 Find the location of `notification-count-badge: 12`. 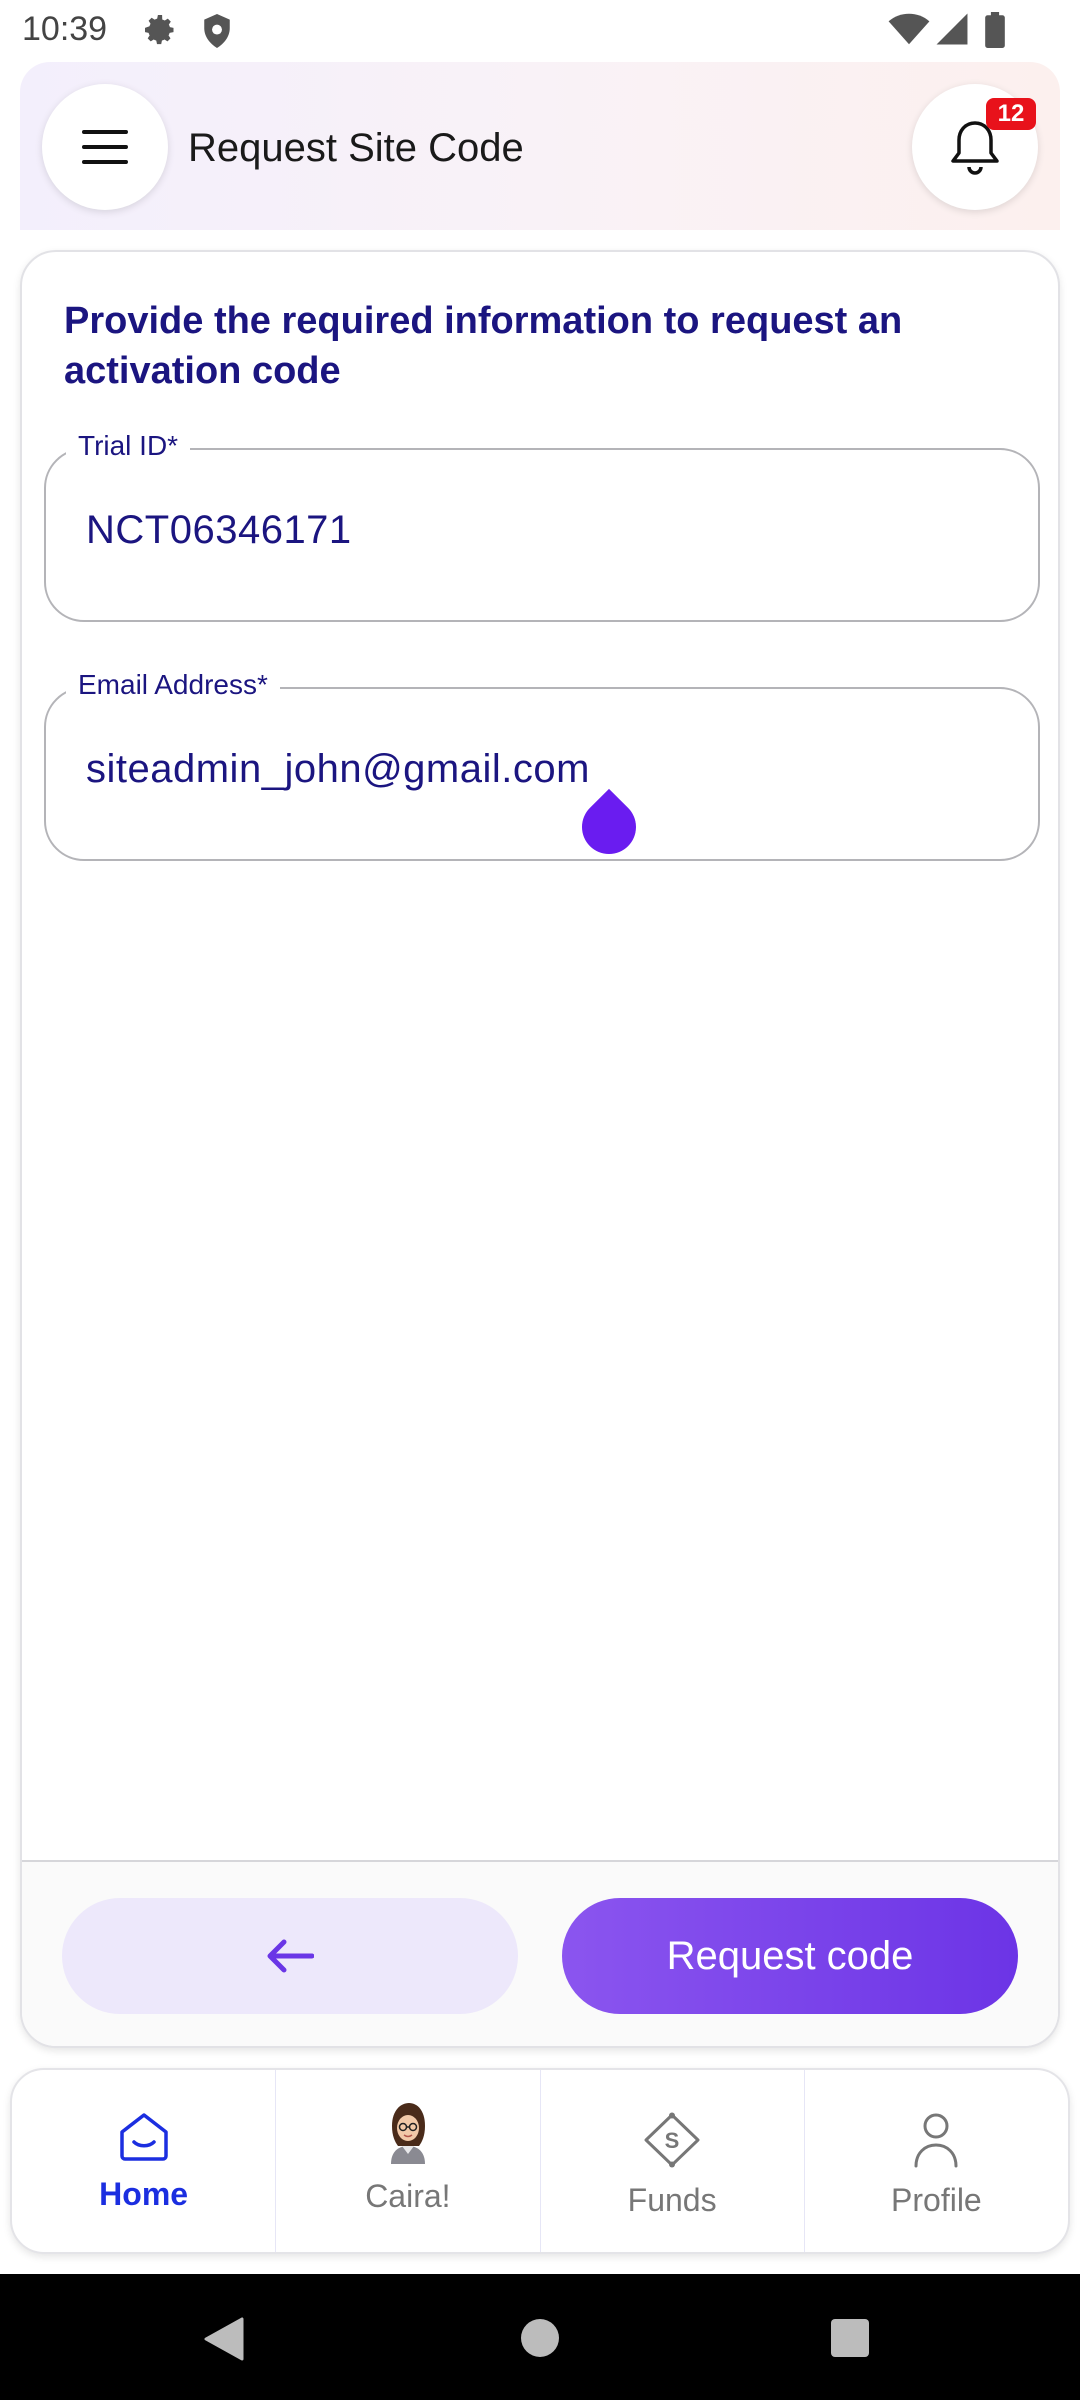

notification-count-badge: 12 is located at coordinates (1011, 114).